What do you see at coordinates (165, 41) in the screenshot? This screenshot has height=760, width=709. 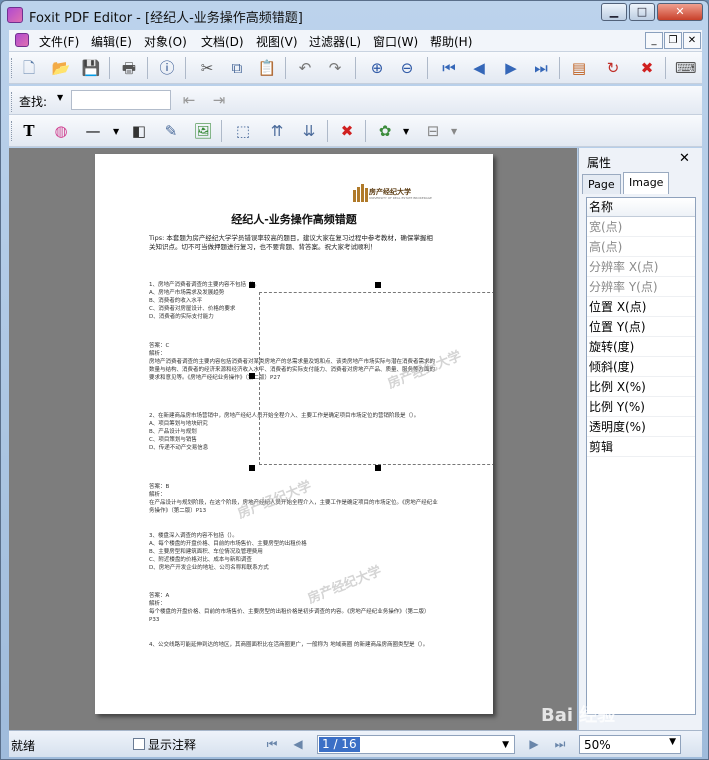 I see `menu-object: 对象(O)` at bounding box center [165, 41].